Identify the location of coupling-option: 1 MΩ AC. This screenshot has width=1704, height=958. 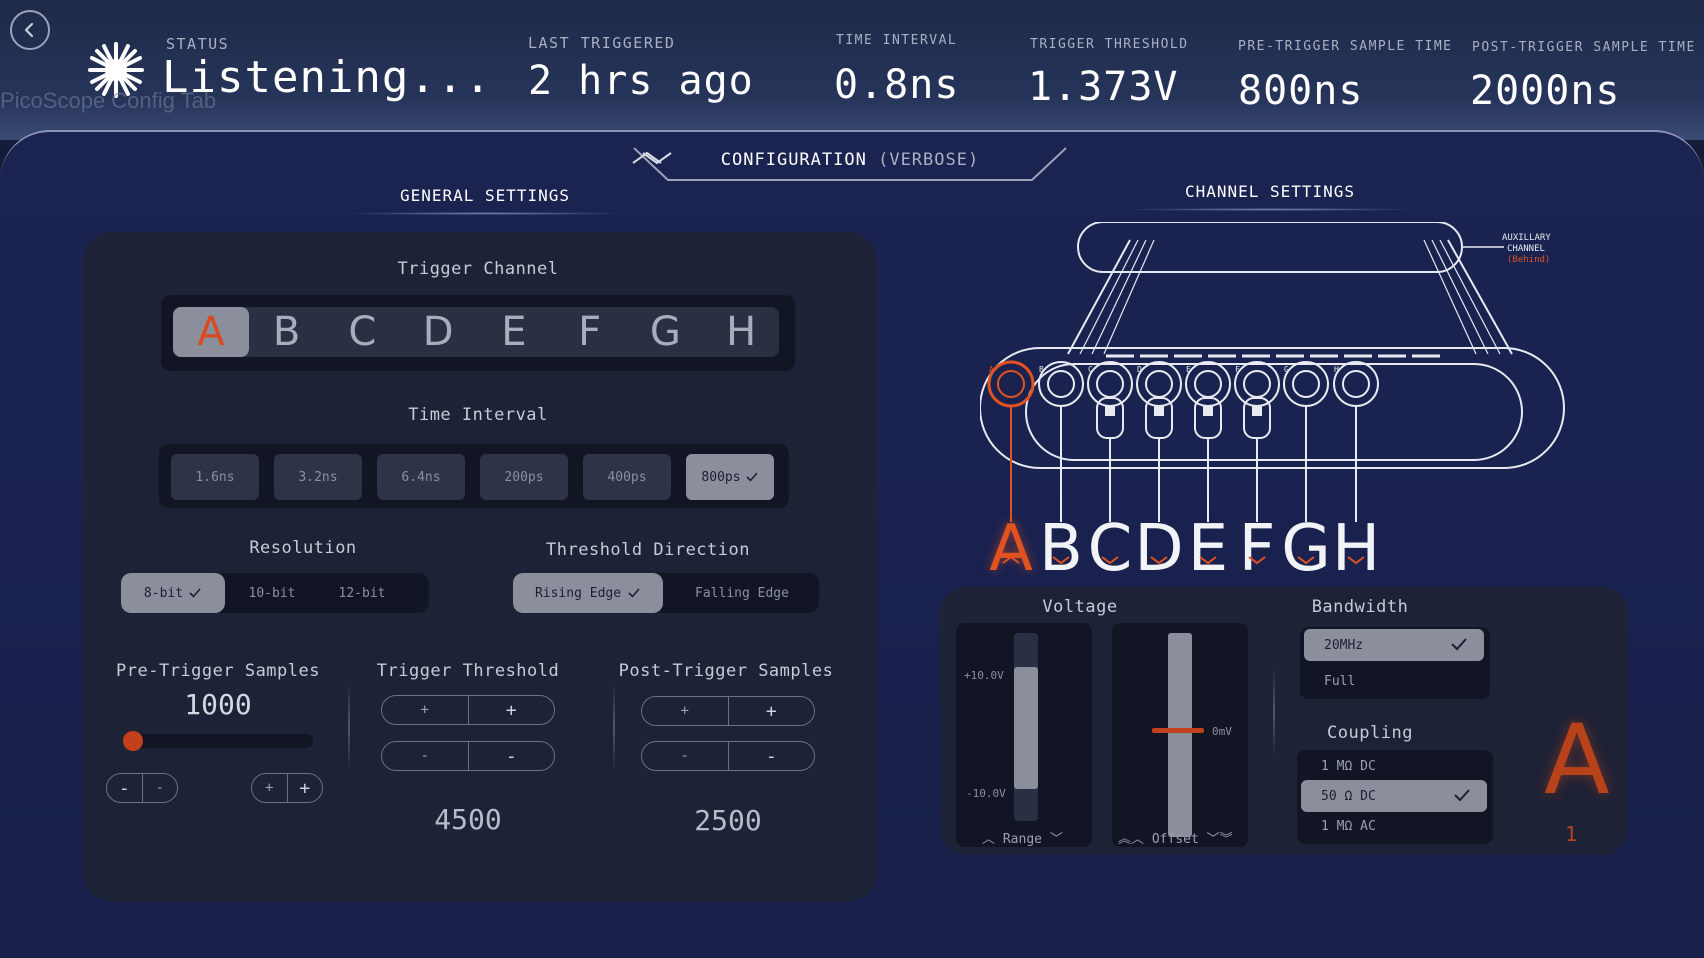
(1394, 826).